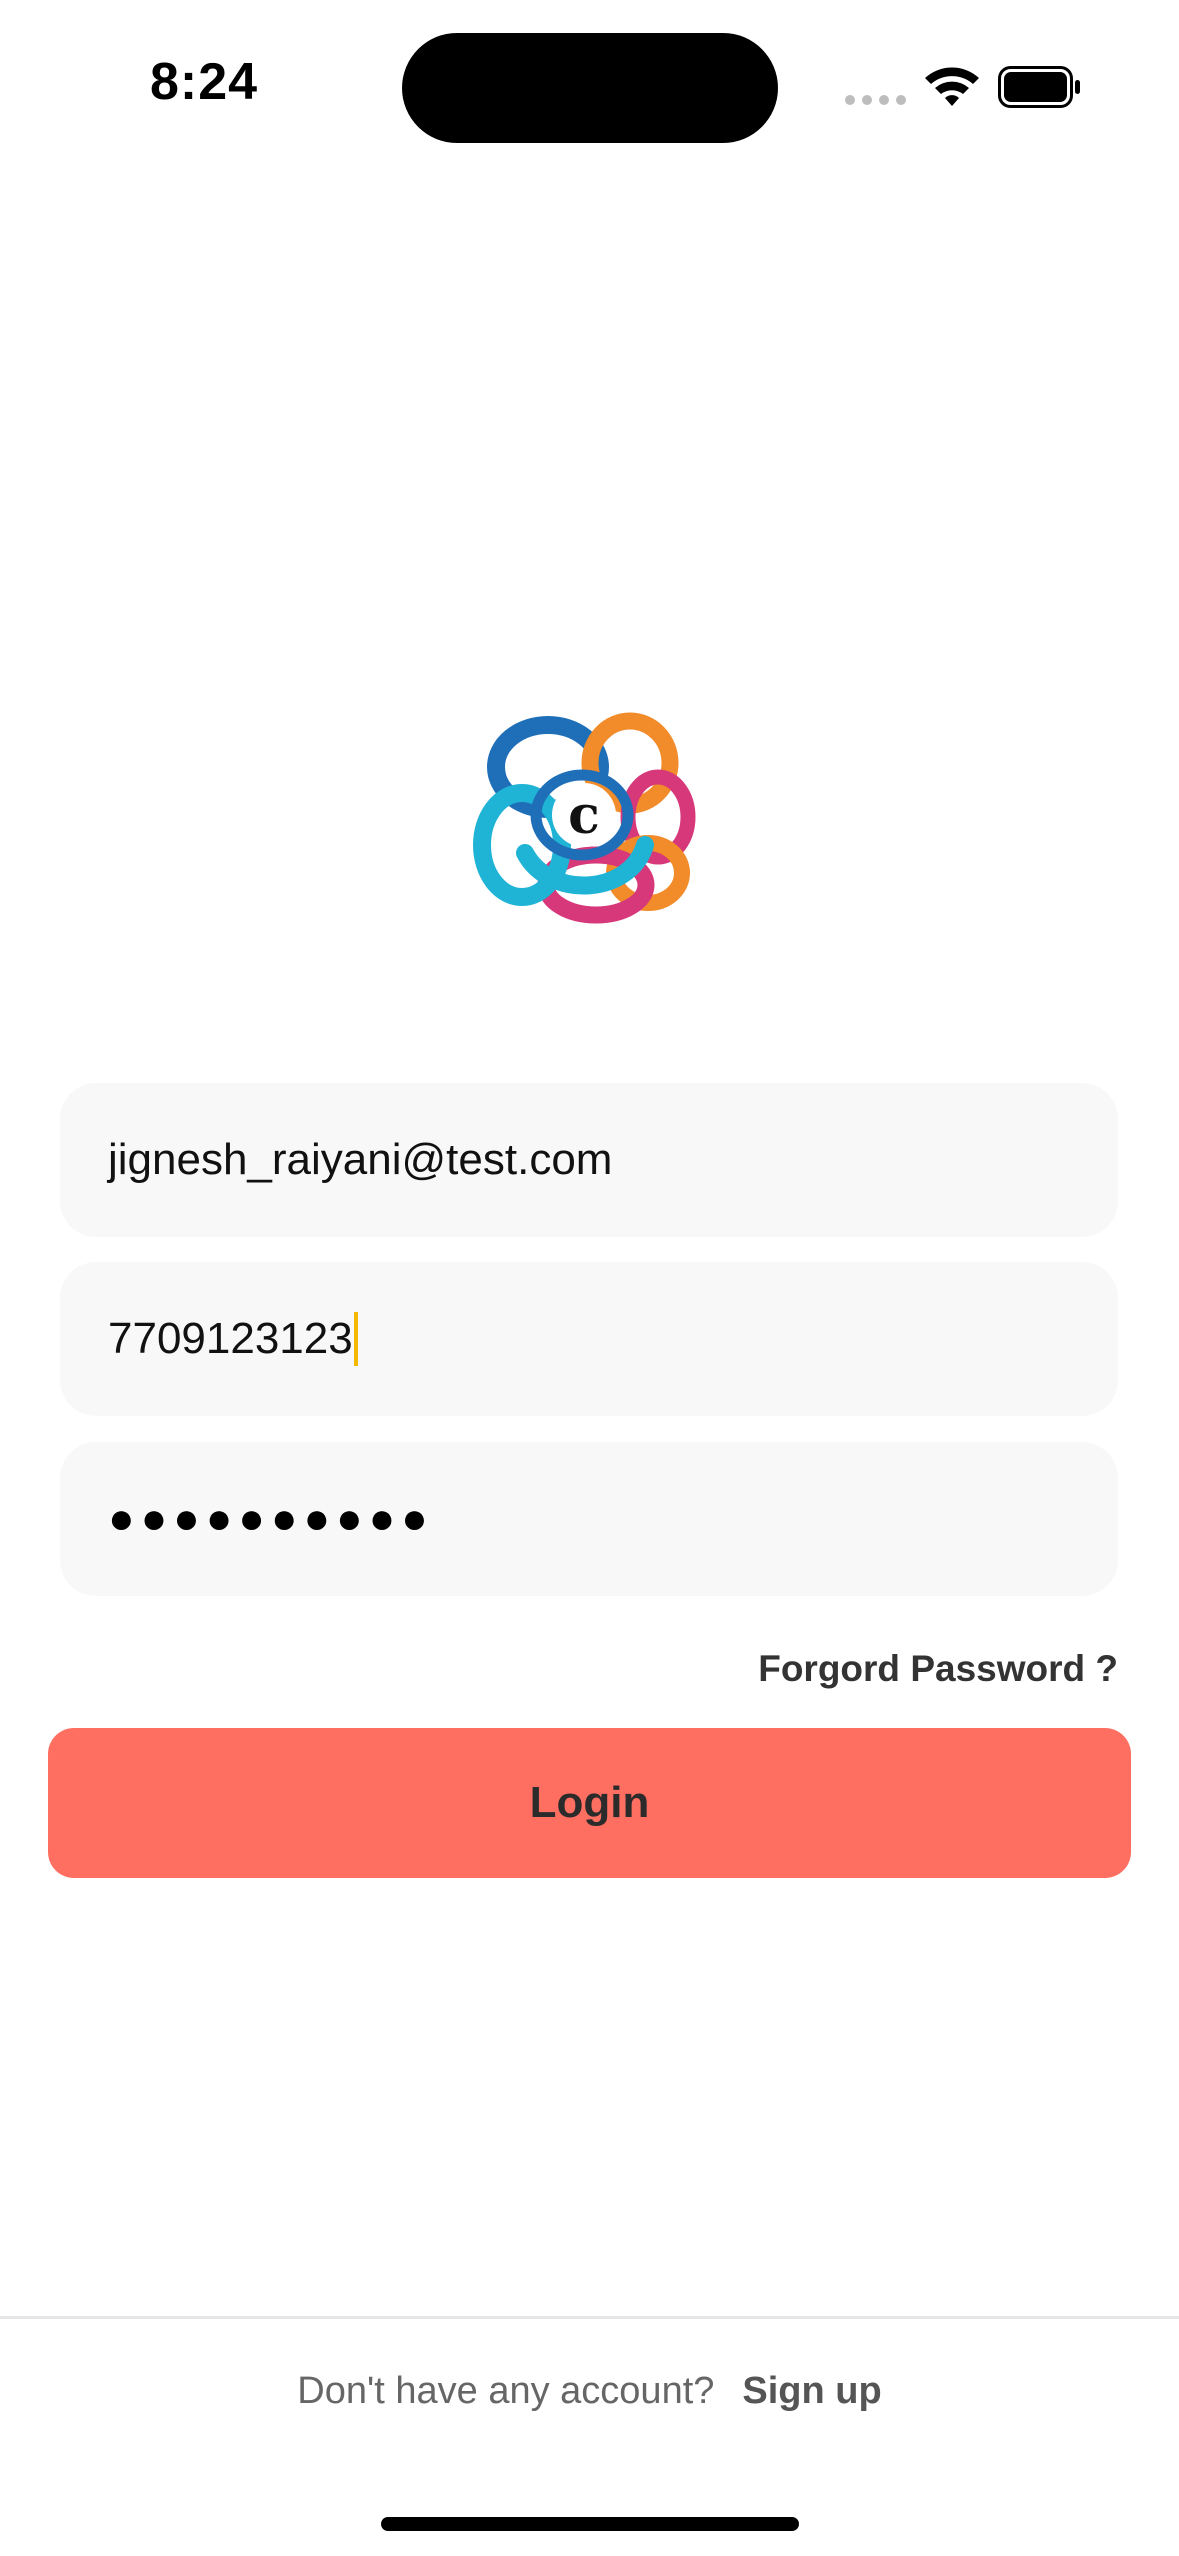 The width and height of the screenshot is (1179, 2556). Describe the element at coordinates (811, 2391) in the screenshot. I see `signup-link: Sign up` at that location.